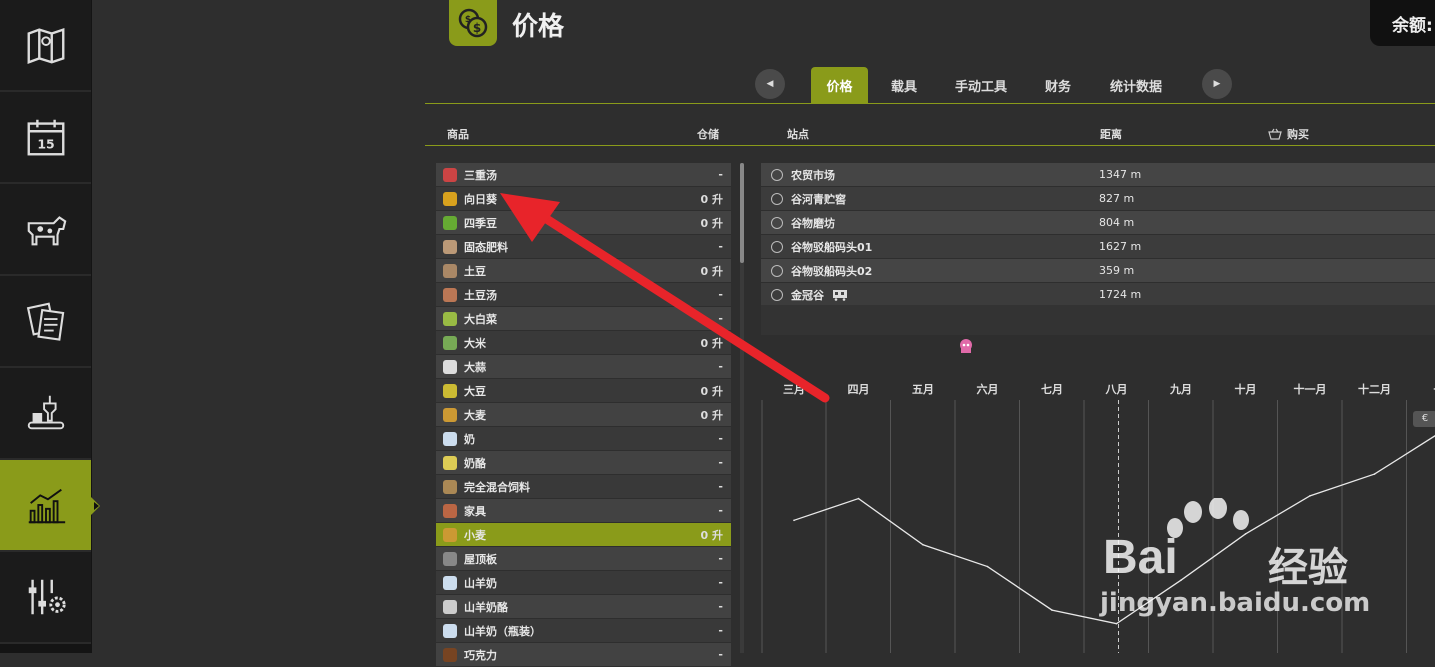 The width and height of the screenshot is (1435, 667). Describe the element at coordinates (475, 511) in the screenshot. I see `goods-name: 家具` at that location.